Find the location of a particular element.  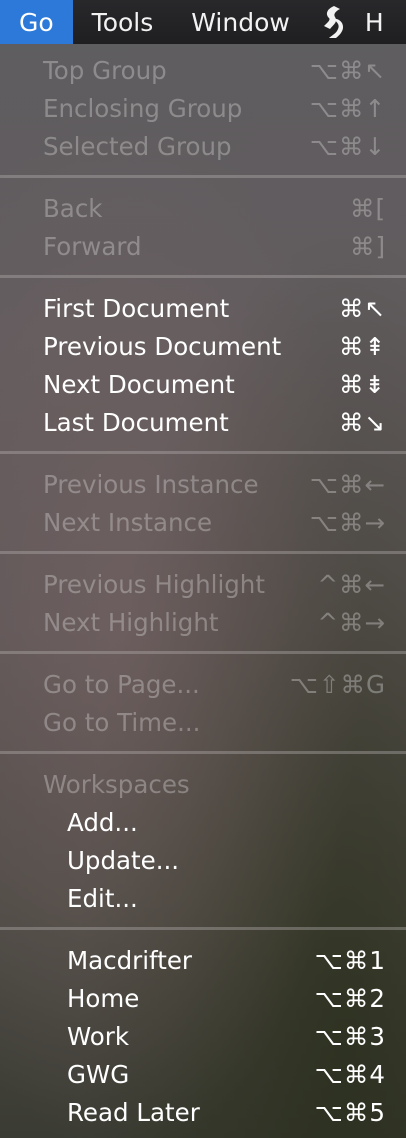

script-menu-icon is located at coordinates (334, 22).